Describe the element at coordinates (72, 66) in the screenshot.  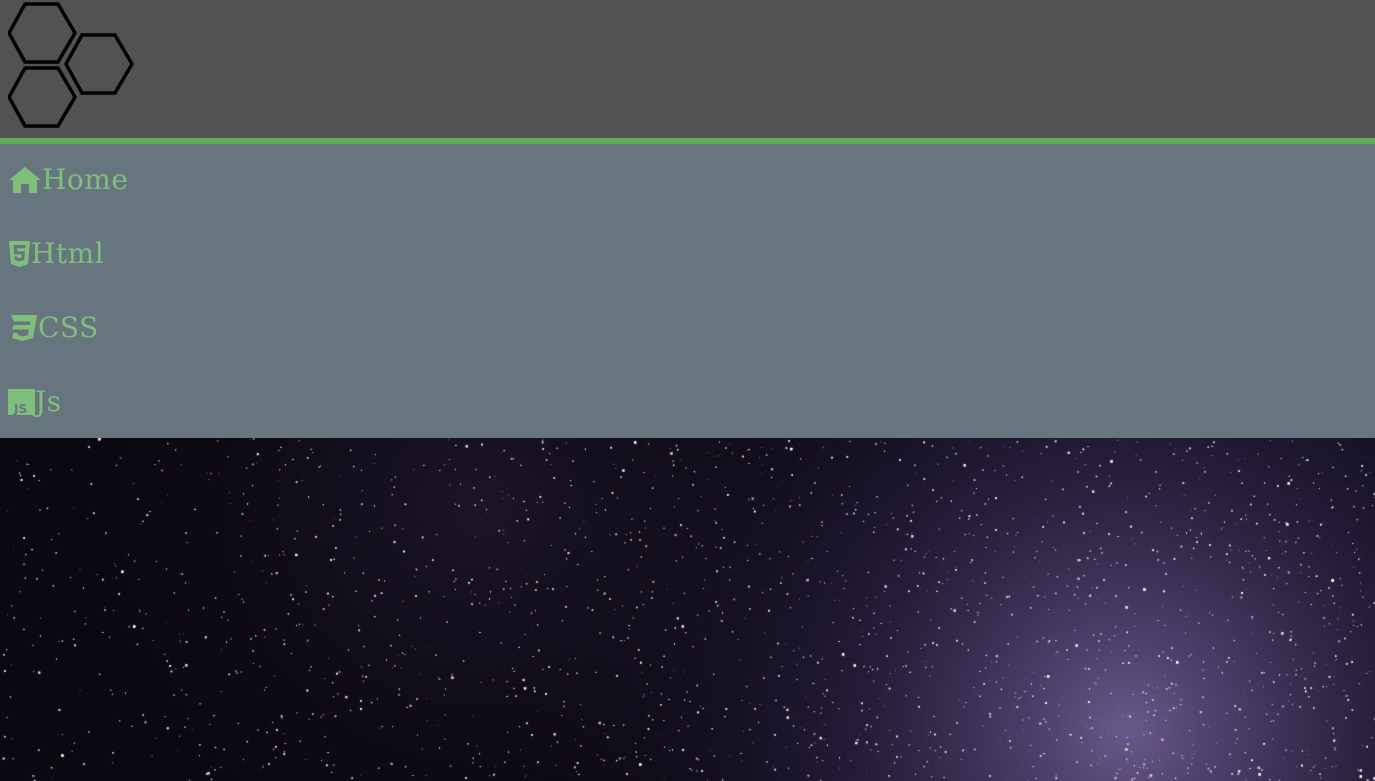
I see `honeycomb-logo-icon` at that location.